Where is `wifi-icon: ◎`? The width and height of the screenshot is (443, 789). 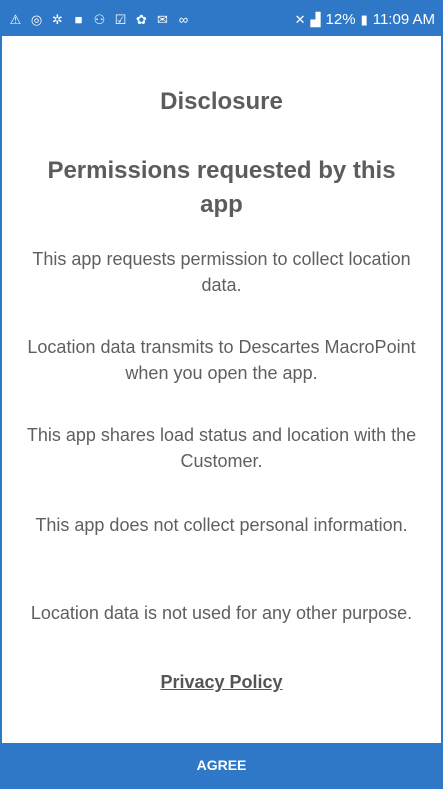
wifi-icon: ◎ is located at coordinates (36, 19).